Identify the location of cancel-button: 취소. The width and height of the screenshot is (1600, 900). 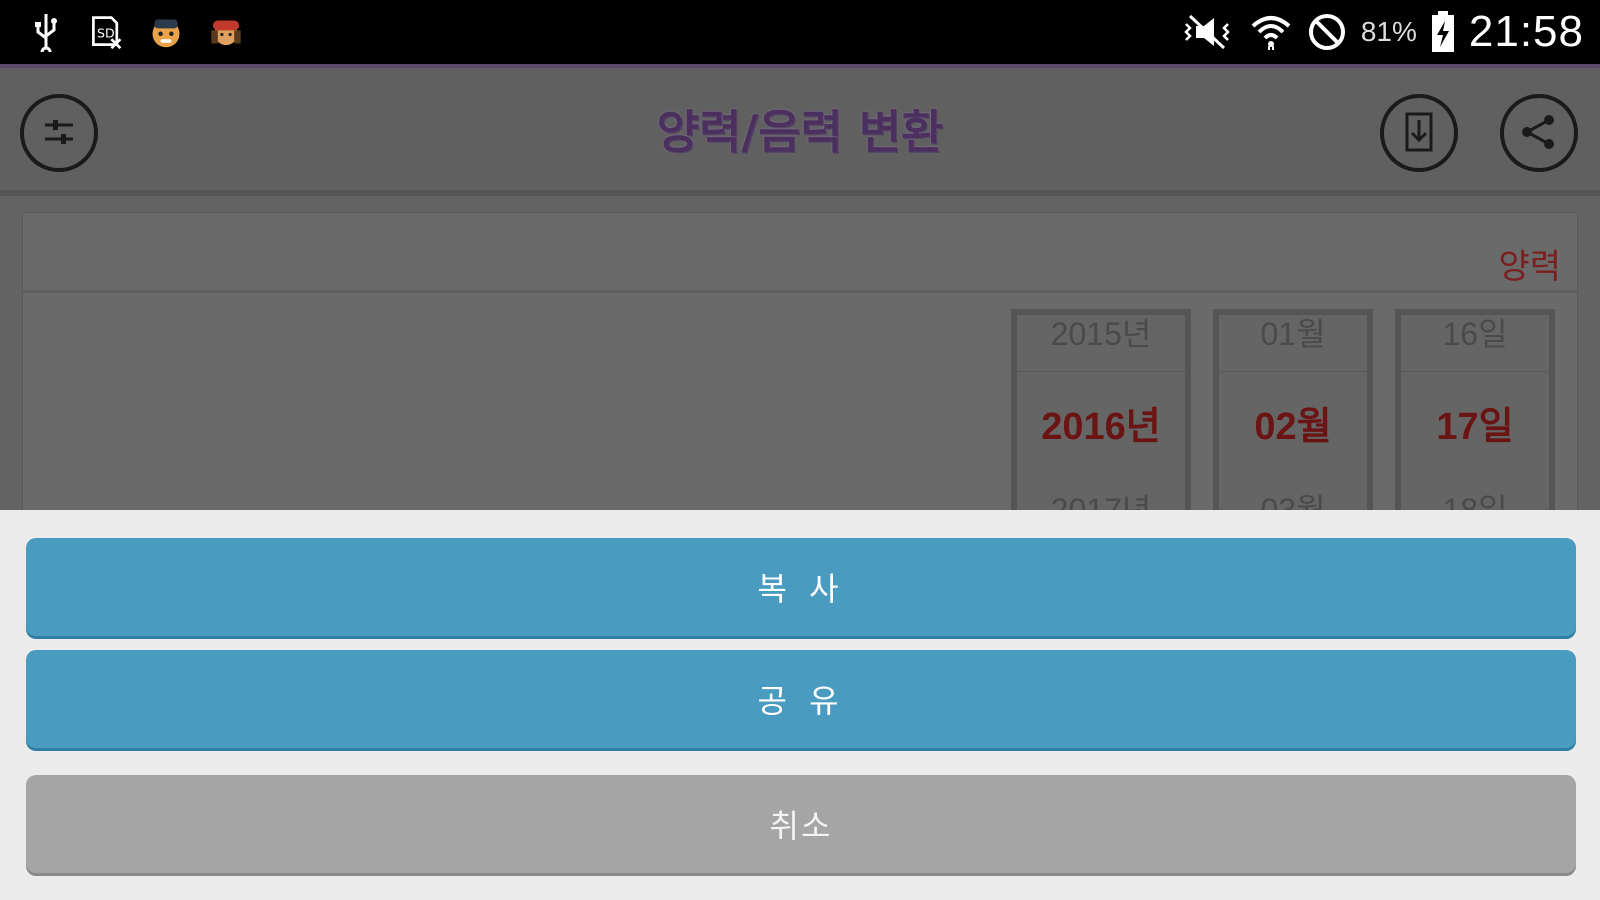
(801, 824).